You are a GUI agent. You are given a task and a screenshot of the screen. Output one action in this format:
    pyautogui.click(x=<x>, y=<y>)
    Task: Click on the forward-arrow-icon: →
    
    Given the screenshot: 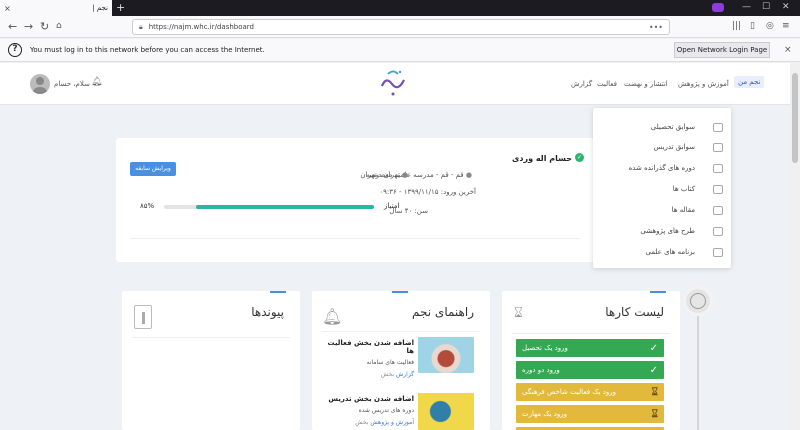 What is the action you would take?
    pyautogui.click(x=28, y=26)
    